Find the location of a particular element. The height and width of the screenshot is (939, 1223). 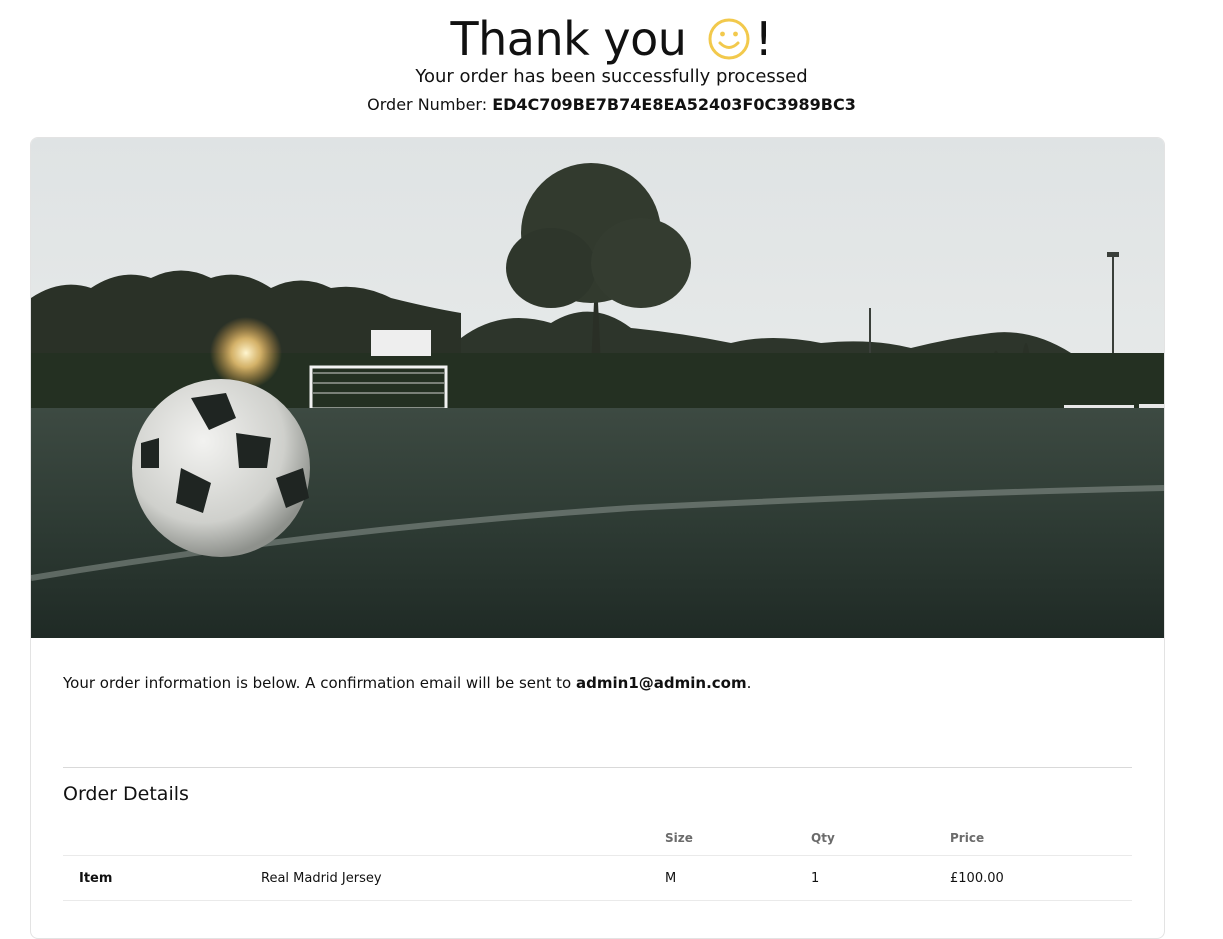

item-size: M is located at coordinates (738, 878).